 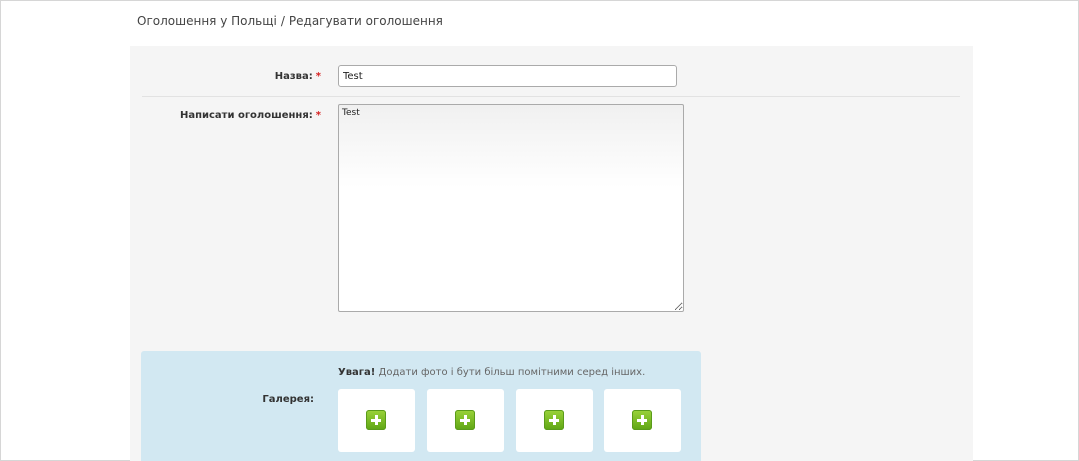 I want to click on announcement-textarea: Test, so click(x=511, y=208).